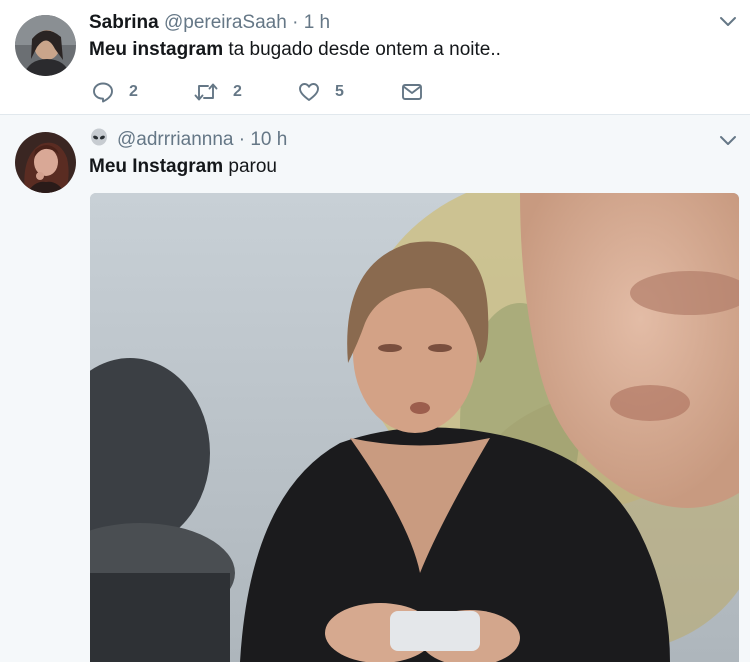  What do you see at coordinates (339, 91) in the screenshot?
I see `like-count: 5` at bounding box center [339, 91].